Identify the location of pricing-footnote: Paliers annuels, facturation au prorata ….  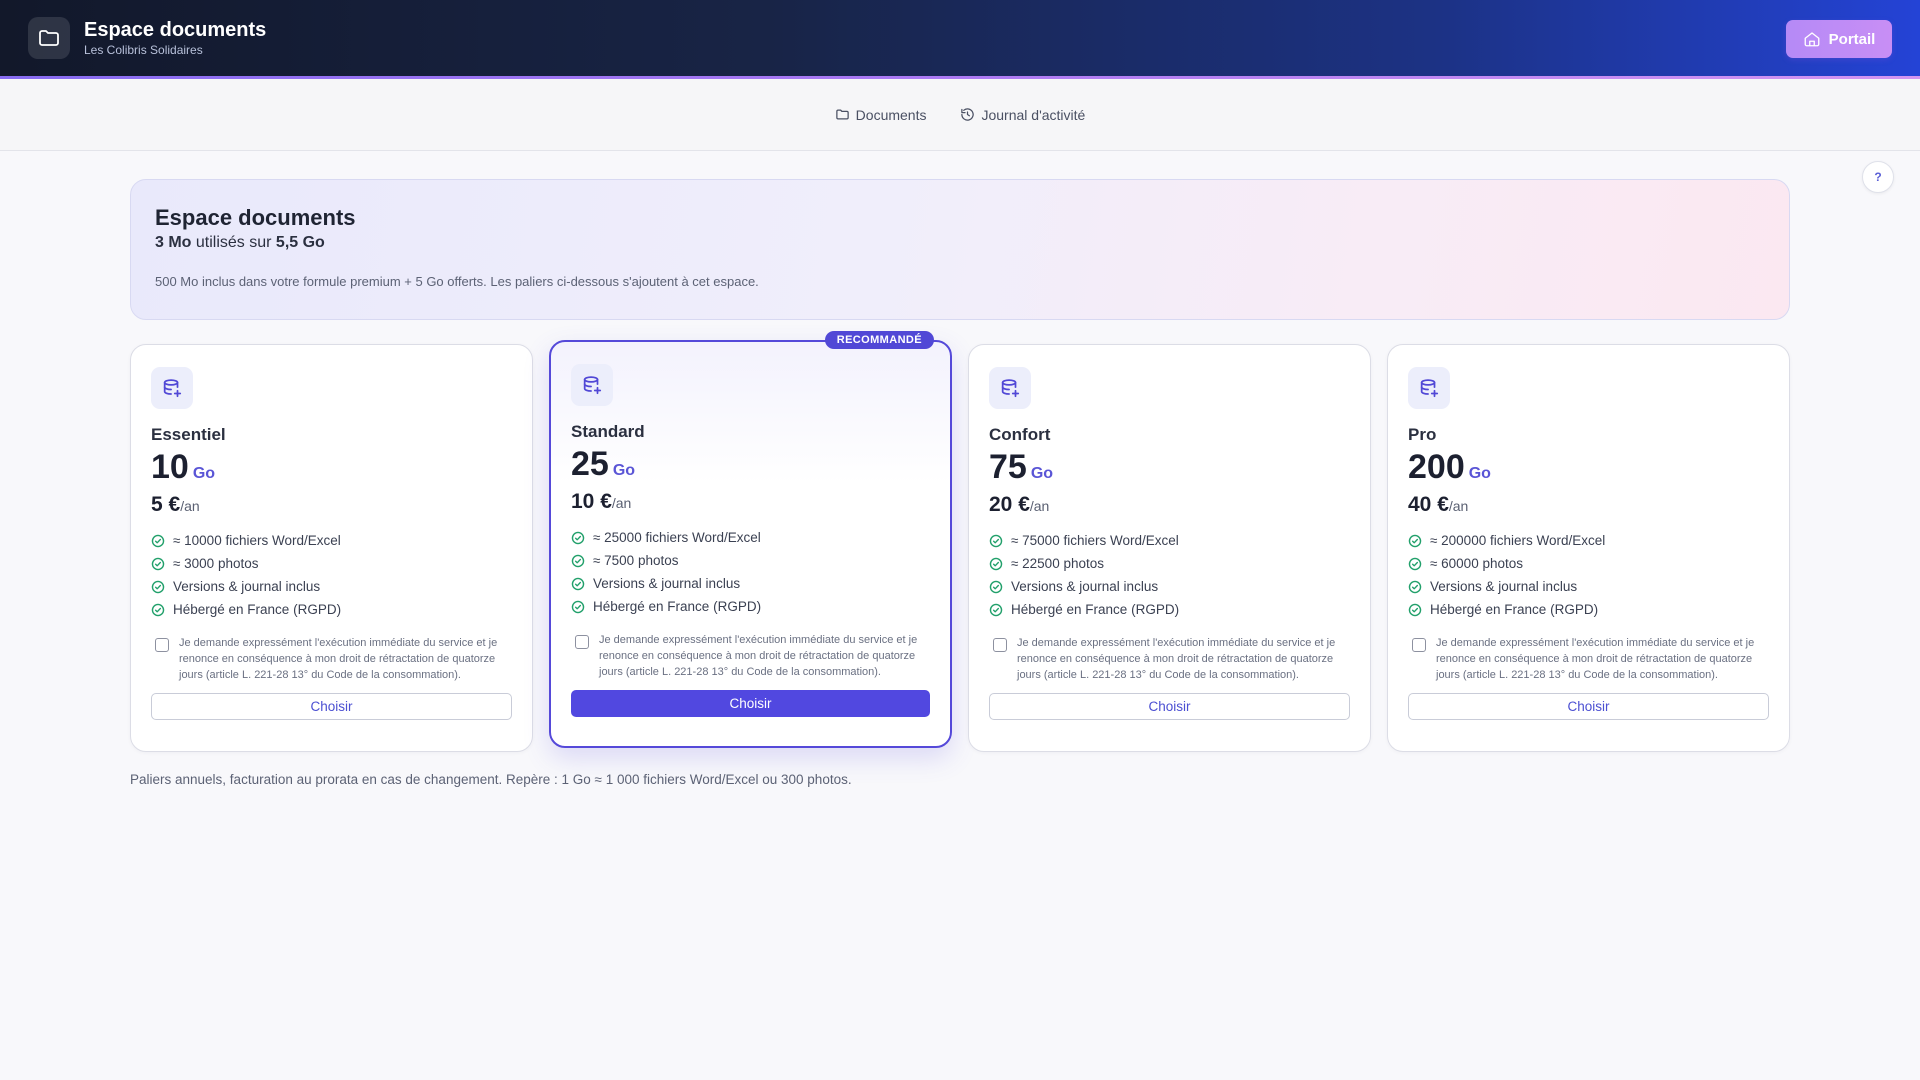
(491, 779).